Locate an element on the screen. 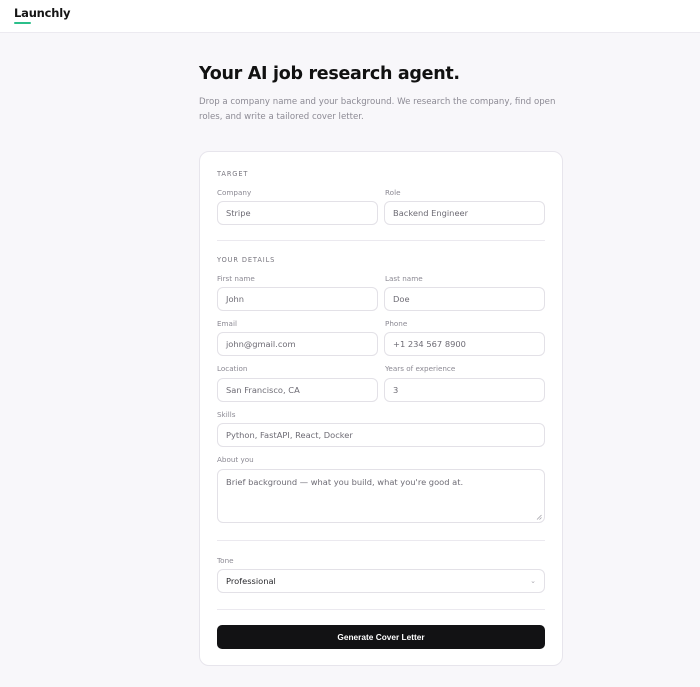 This screenshot has height=687, width=700. tone-selected-value: Professional is located at coordinates (251, 581).